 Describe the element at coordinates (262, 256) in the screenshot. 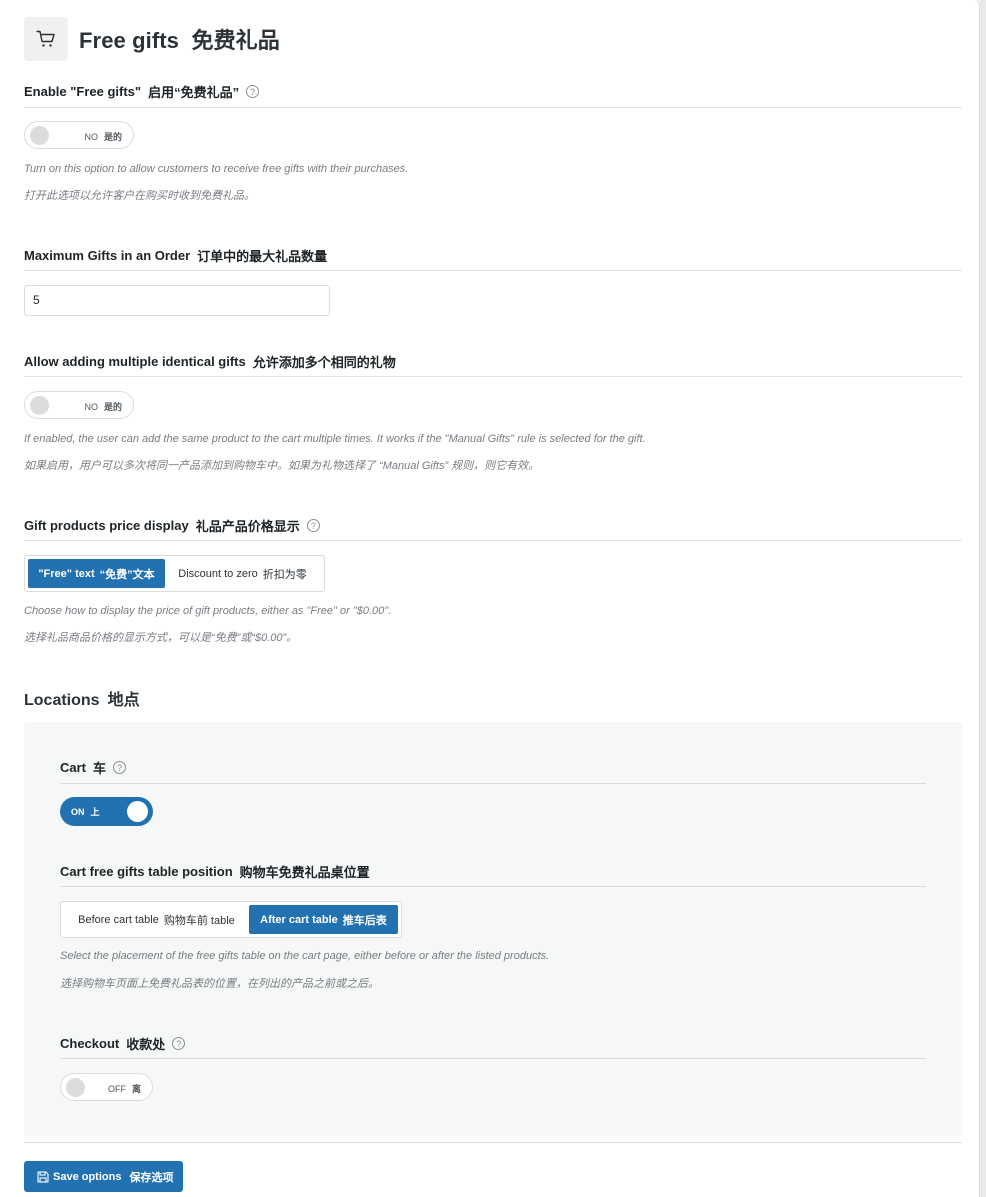

I see `max-gifts-label-zh: 订单中的最大礼品数量` at that location.